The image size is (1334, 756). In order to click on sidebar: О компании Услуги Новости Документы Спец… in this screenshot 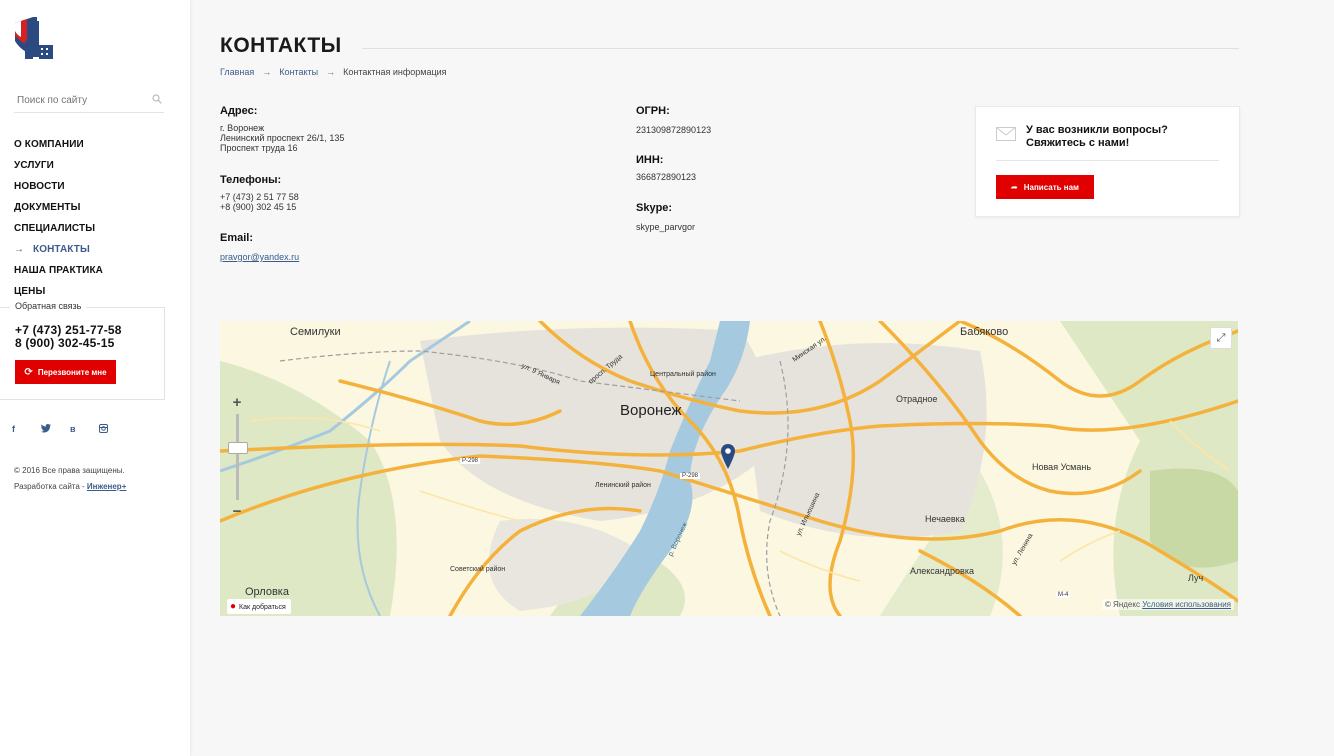, I will do `click(95, 378)`.